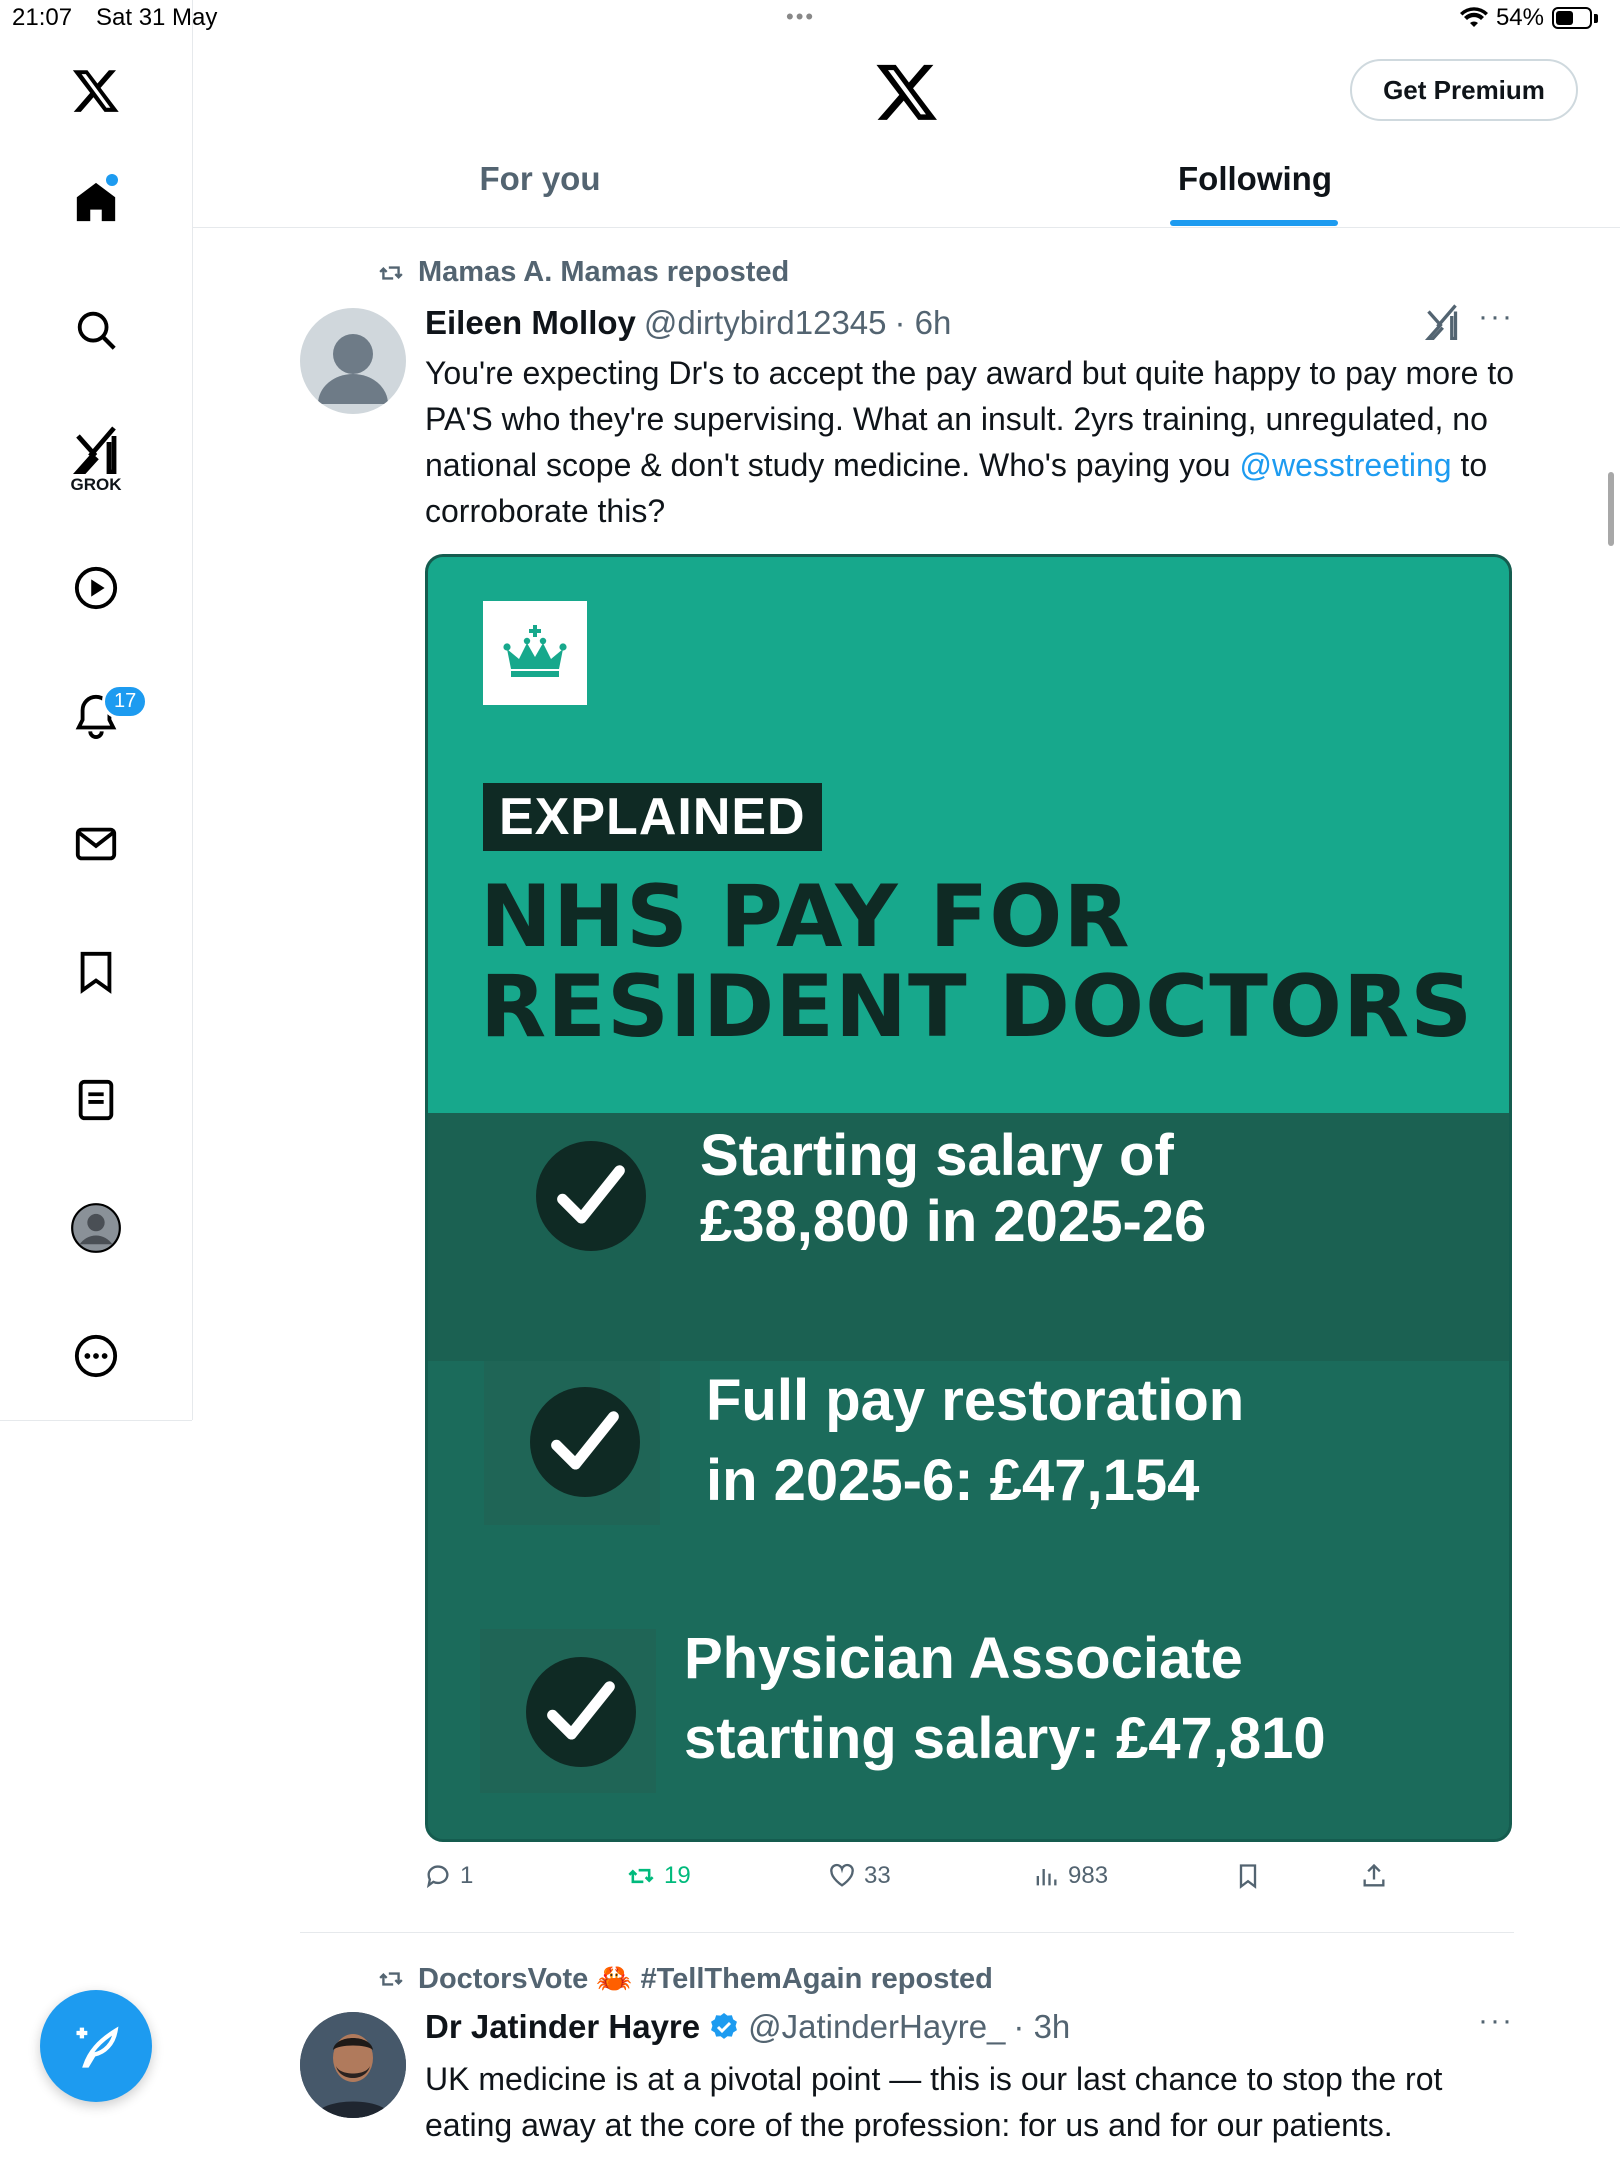 The width and height of the screenshot is (1620, 2160). I want to click on battery-icon, so click(1572, 18).